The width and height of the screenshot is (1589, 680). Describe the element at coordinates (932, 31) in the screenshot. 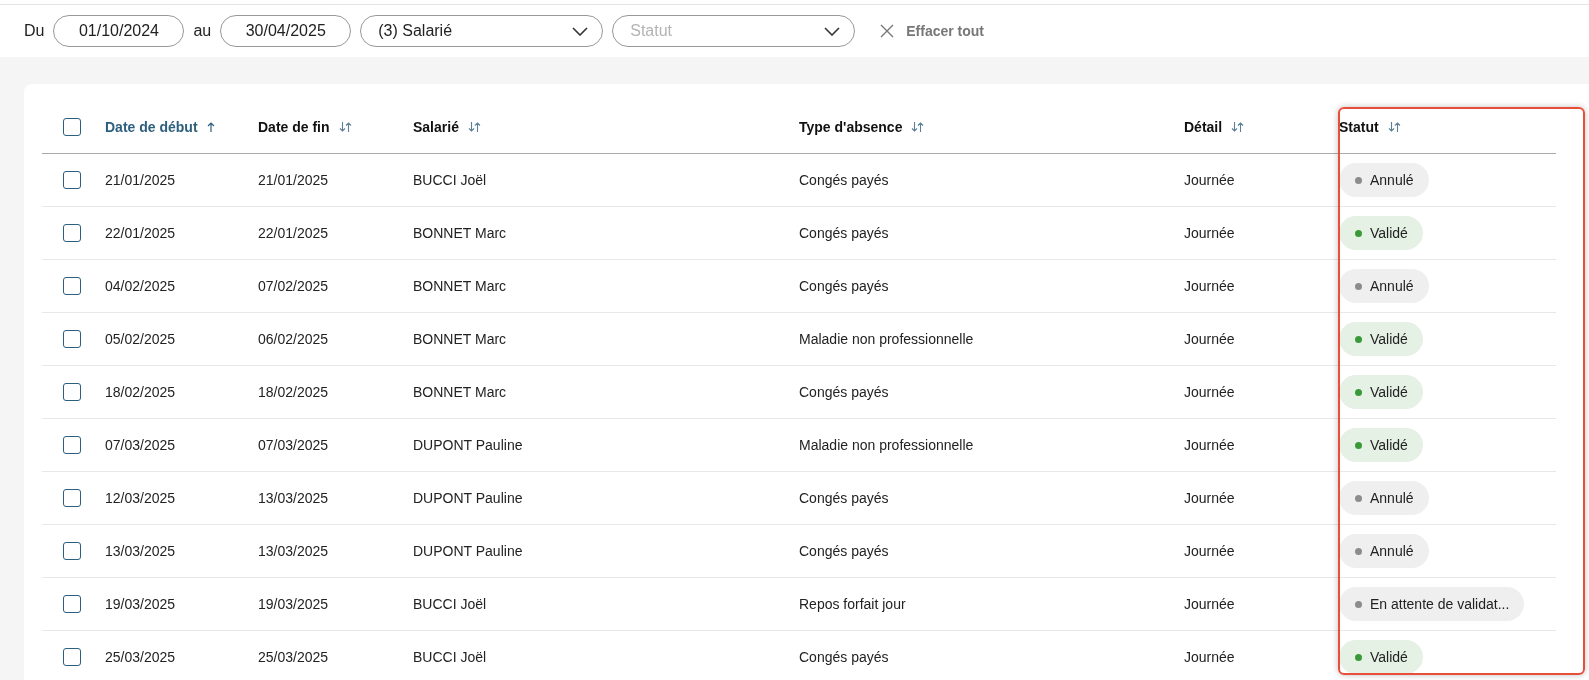

I see `clear-all-button: Effacer tout` at that location.